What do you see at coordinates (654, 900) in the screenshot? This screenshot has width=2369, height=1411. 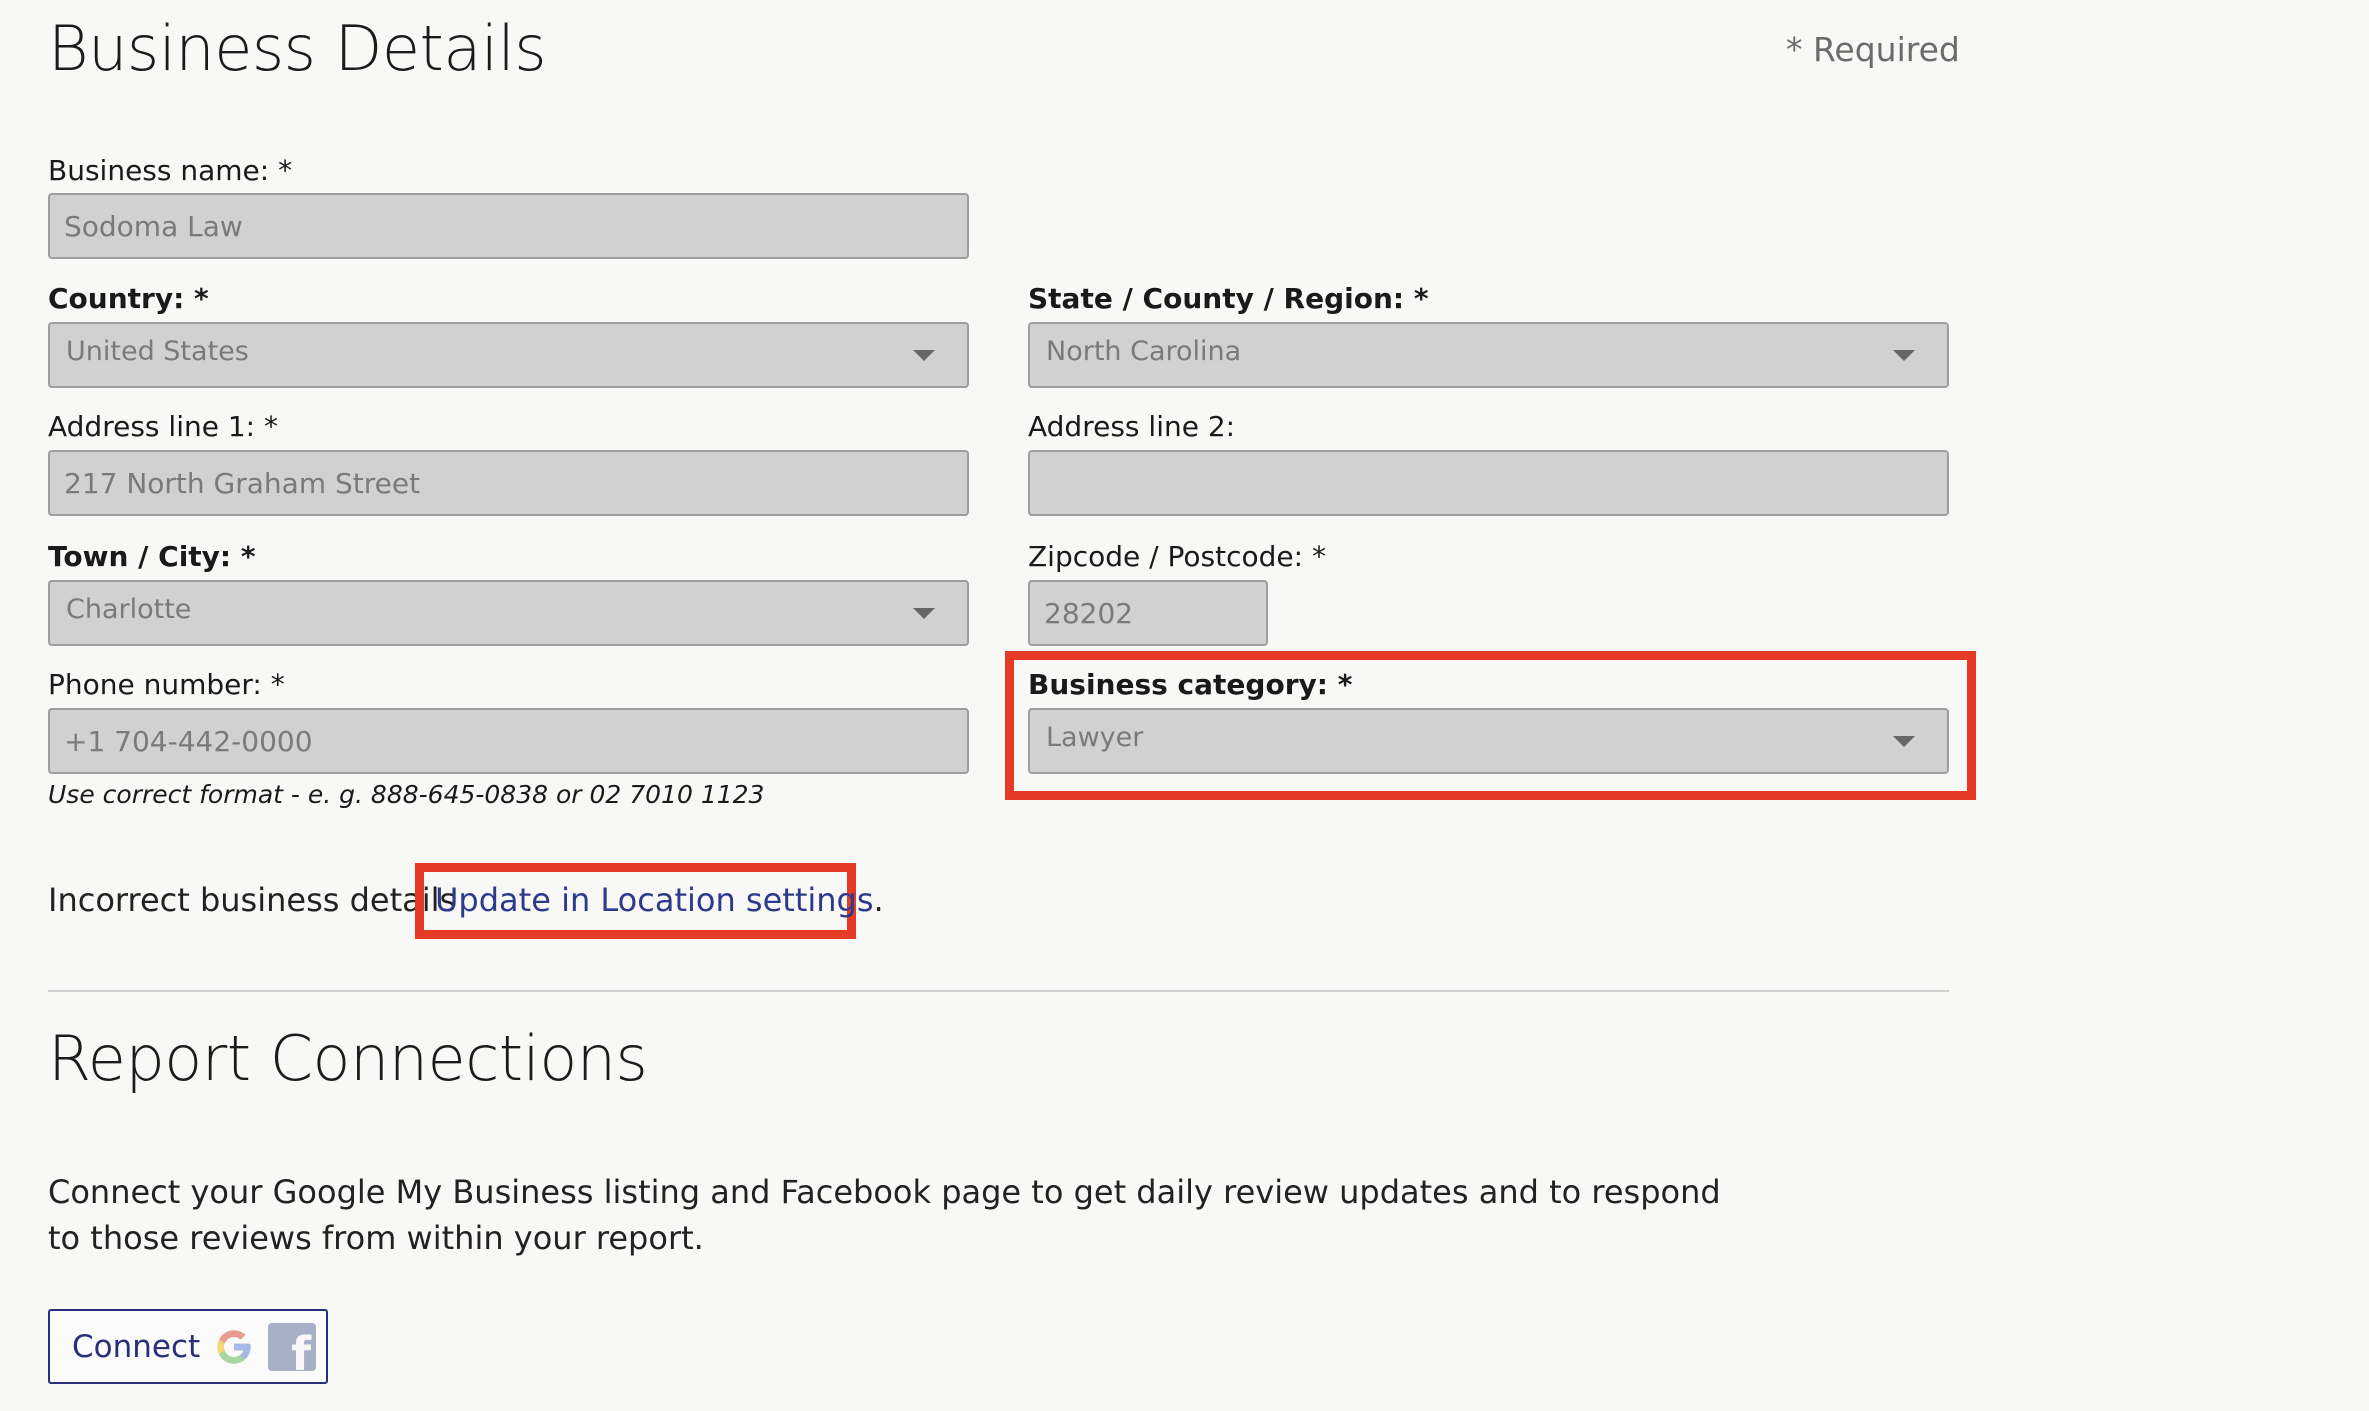 I see `update-location-settings-link: Update in Location settings` at bounding box center [654, 900].